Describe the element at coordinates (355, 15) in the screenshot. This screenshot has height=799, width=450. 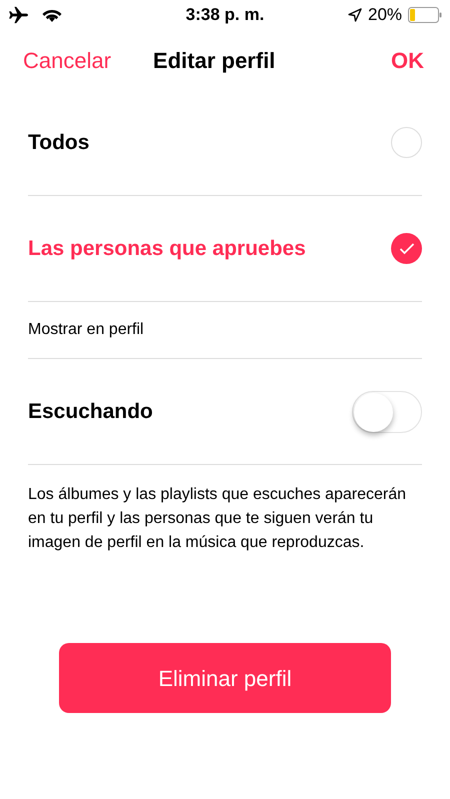
I see `location-arrow-icon` at that location.